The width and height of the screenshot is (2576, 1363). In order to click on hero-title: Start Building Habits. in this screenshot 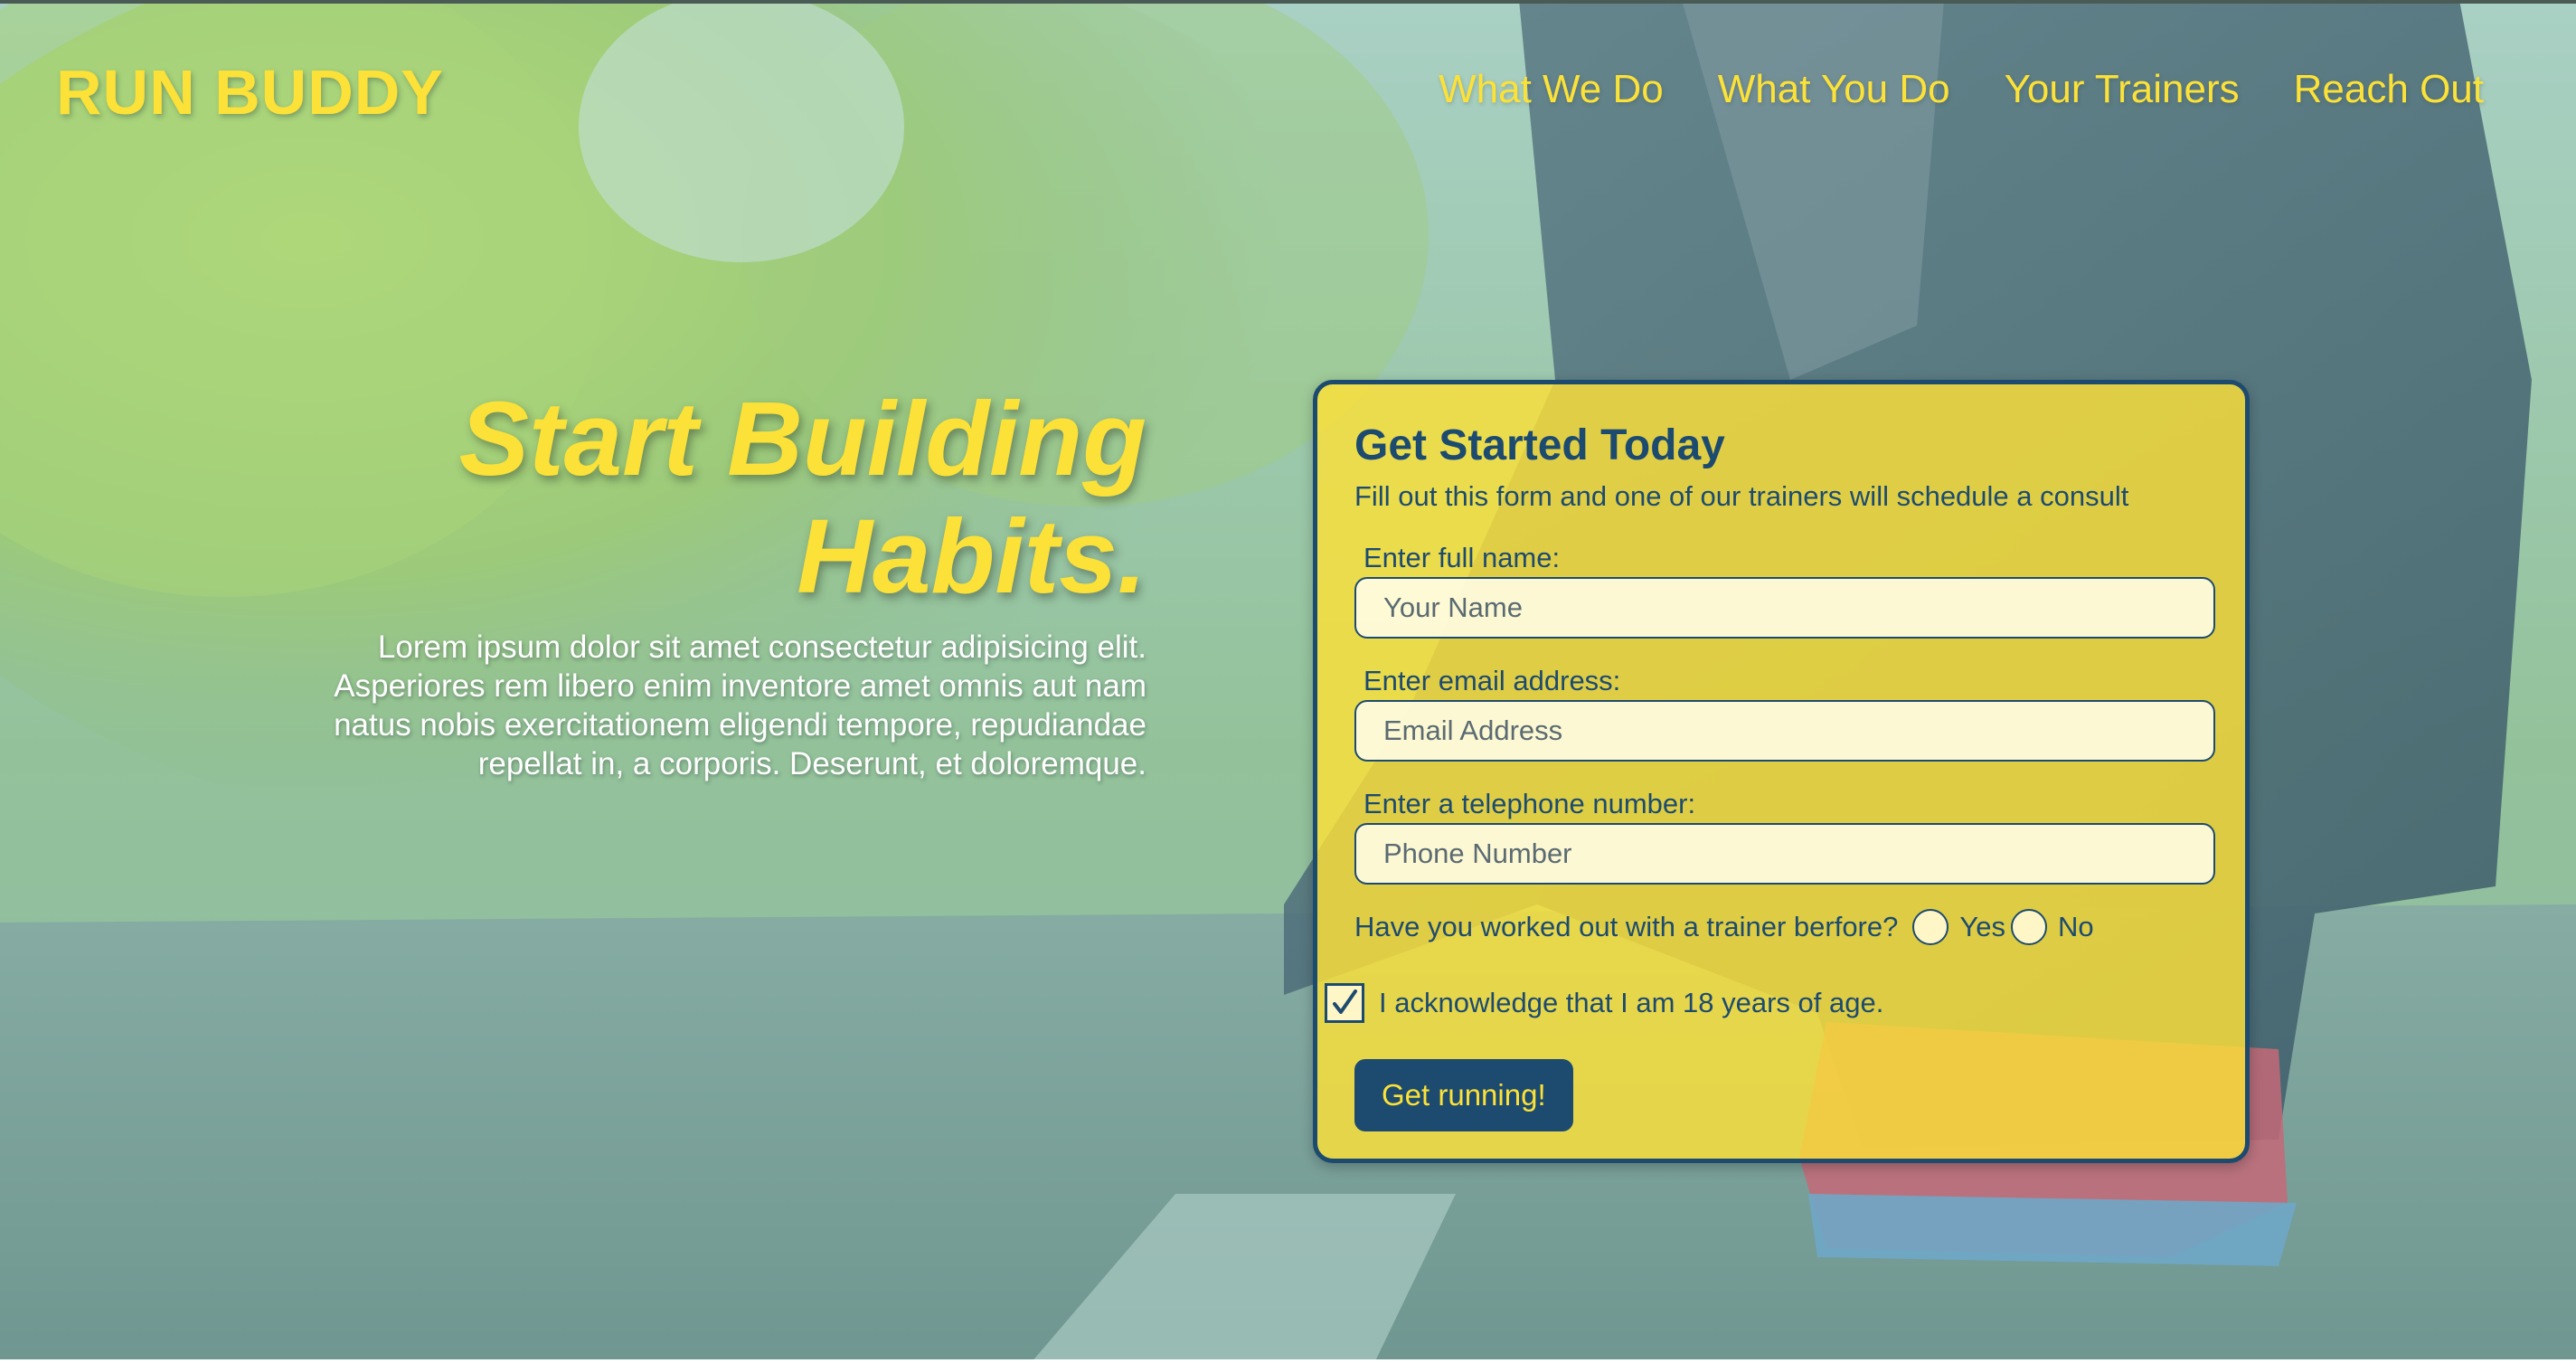, I will do `click(708, 498)`.